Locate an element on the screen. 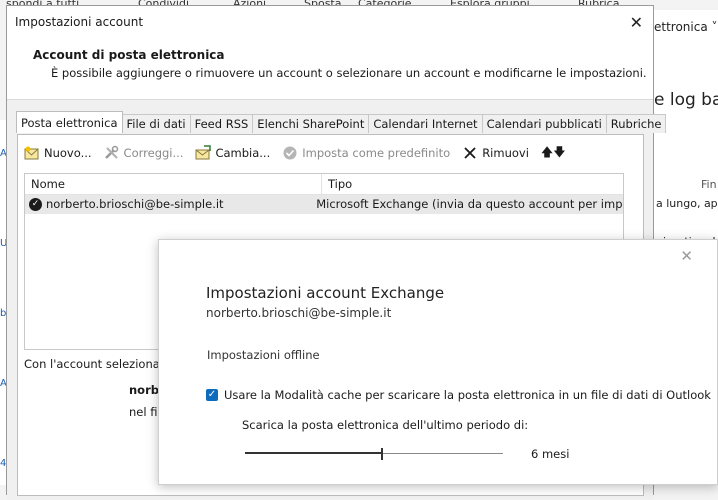 The image size is (718, 500). column-type: Tipo is located at coordinates (337, 184).